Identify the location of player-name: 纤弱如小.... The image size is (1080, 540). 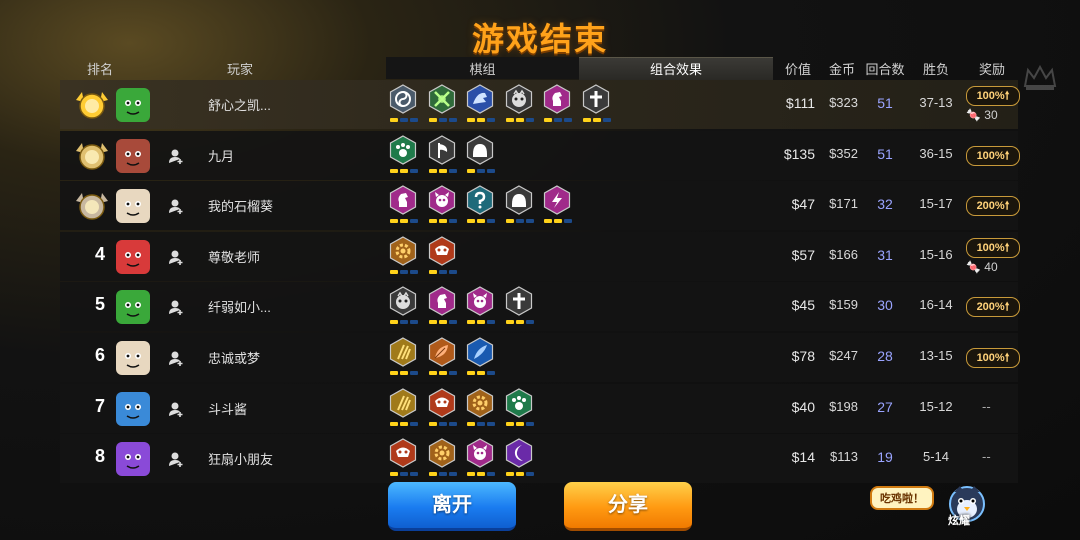
(239, 308).